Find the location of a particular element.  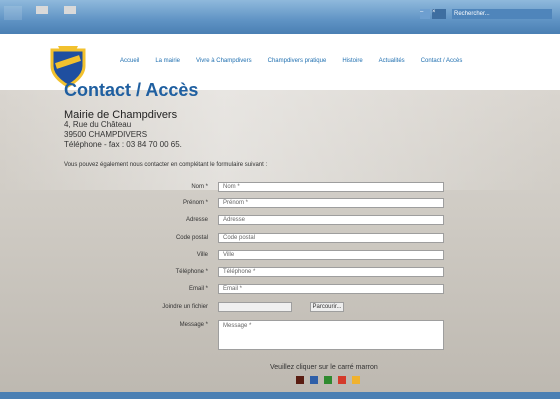

address-line: 4, Rue du Château is located at coordinates (98, 124).